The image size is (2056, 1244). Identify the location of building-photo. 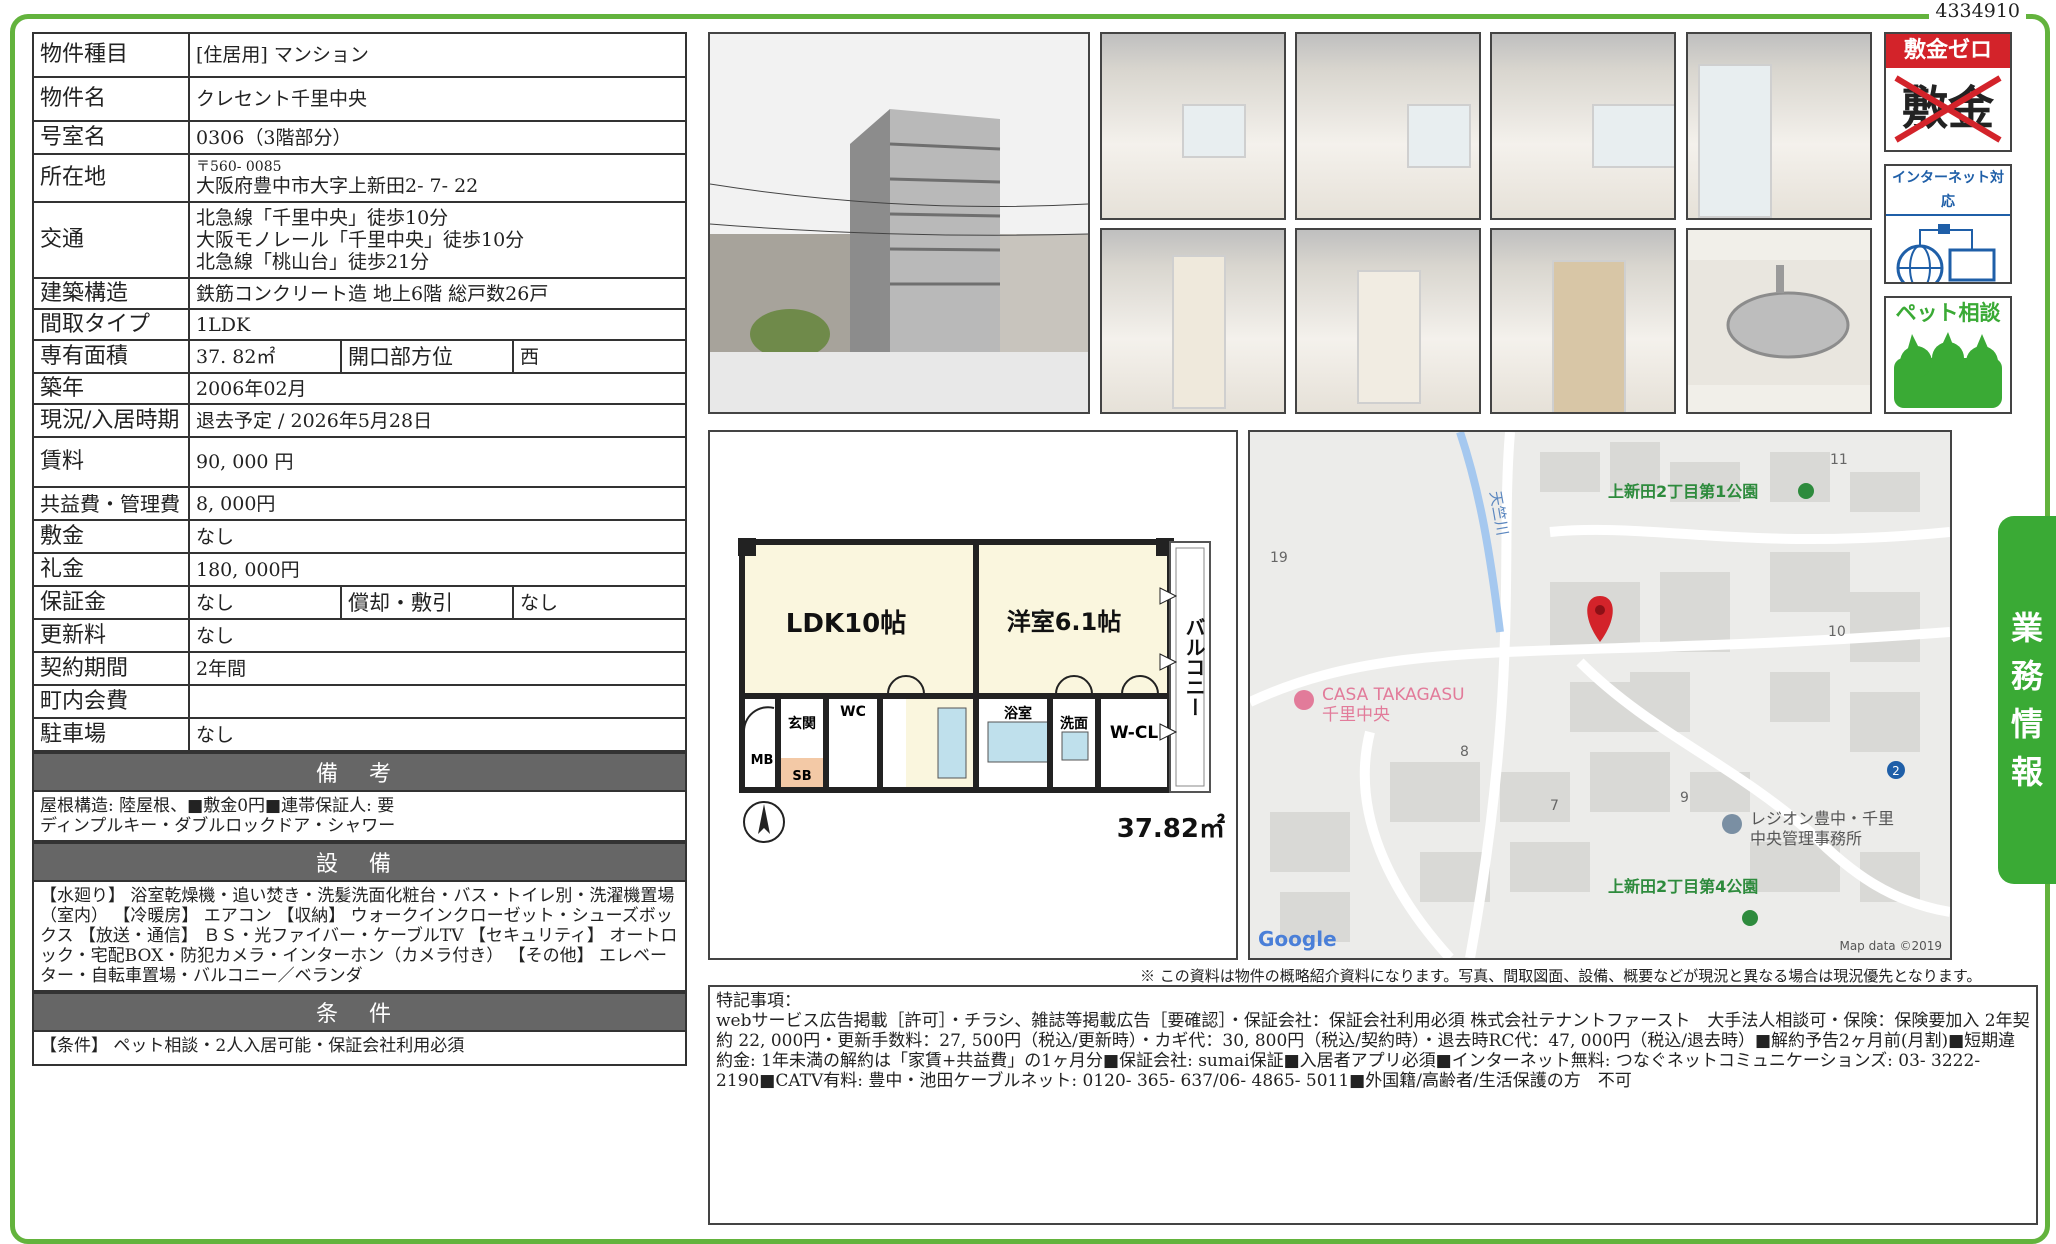
(899, 223).